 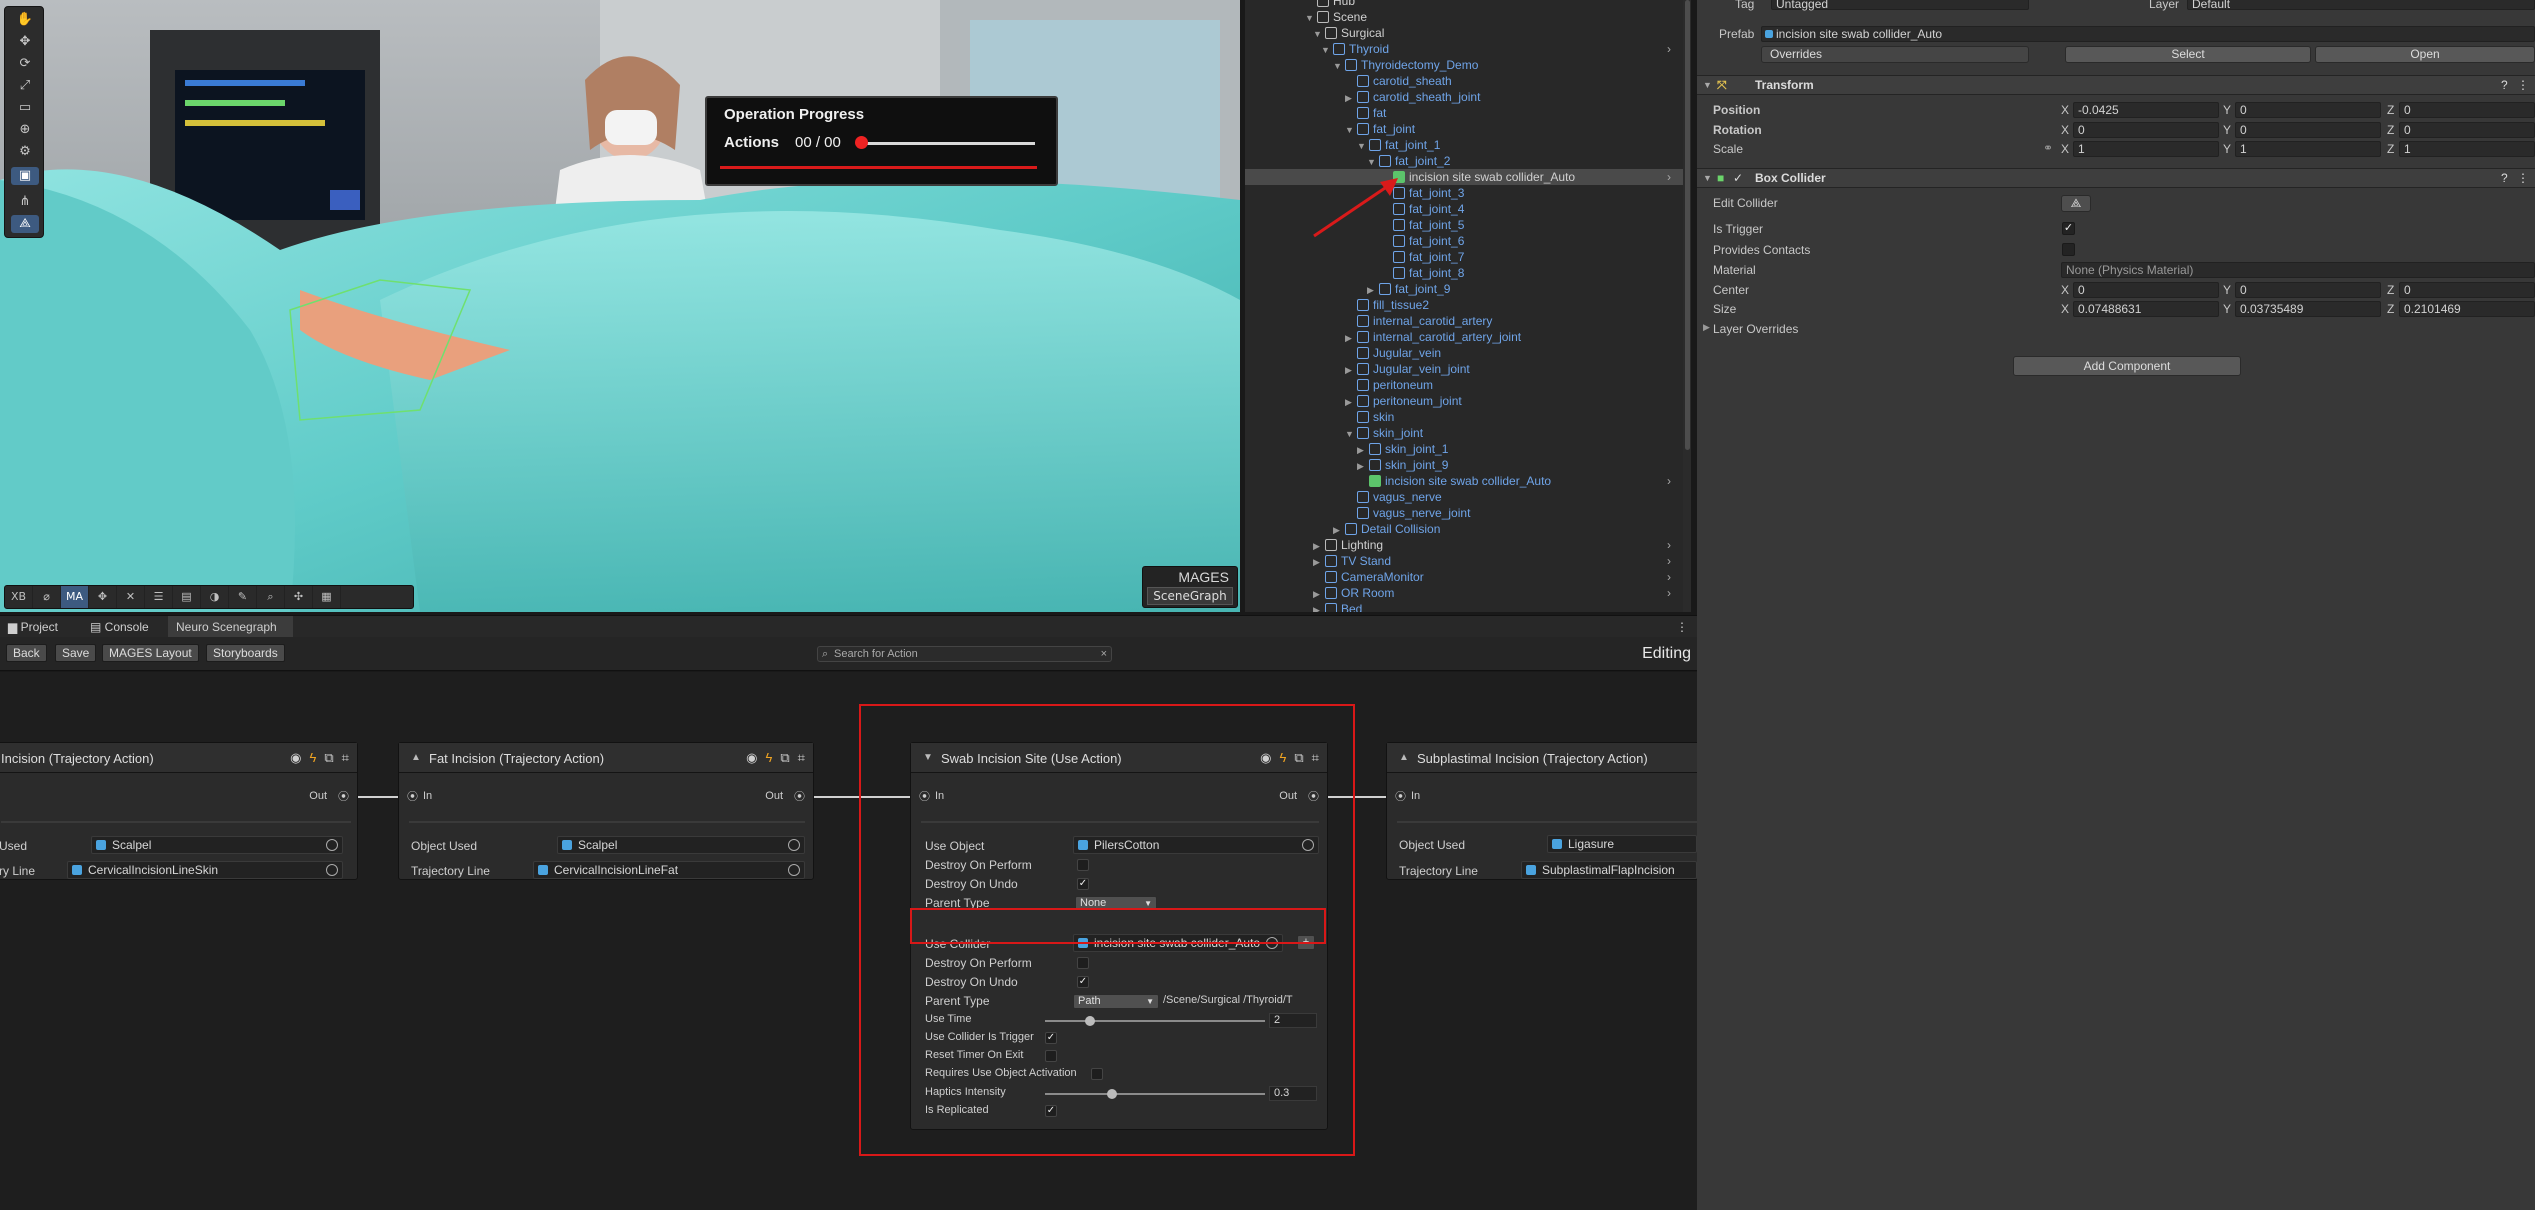 I want to click on hierarchy-item: fat, so click(x=1465, y=113).